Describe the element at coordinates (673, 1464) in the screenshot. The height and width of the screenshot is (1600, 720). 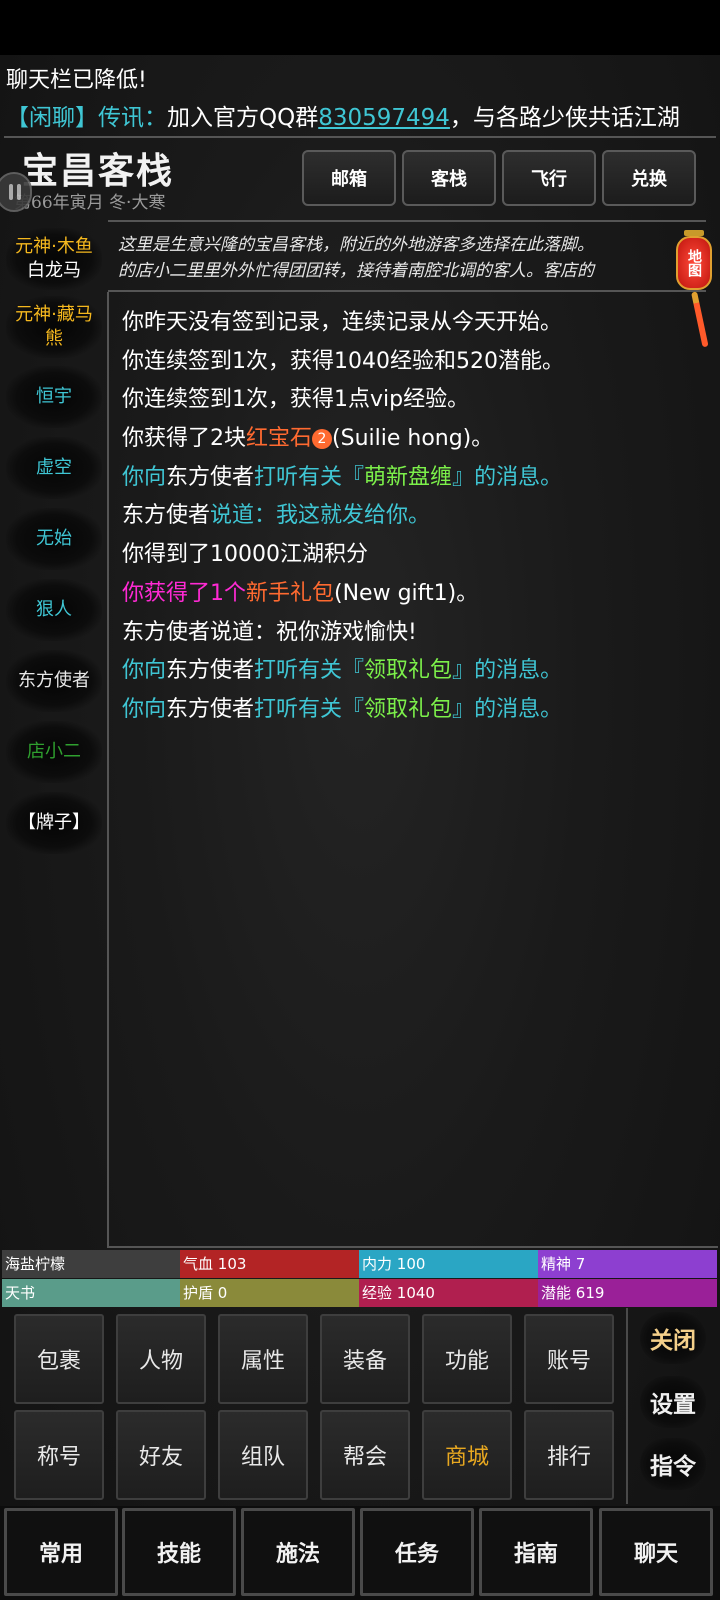
I see `commands-button: 指令` at that location.